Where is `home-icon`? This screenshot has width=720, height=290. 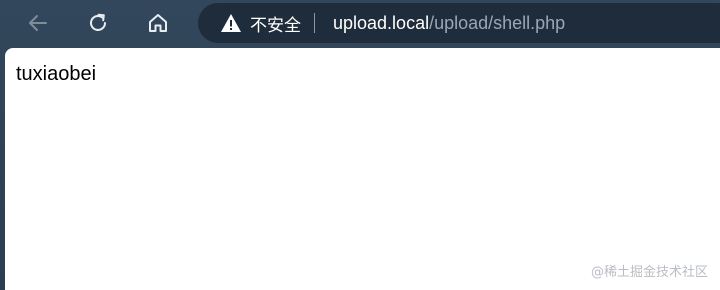
home-icon is located at coordinates (158, 23).